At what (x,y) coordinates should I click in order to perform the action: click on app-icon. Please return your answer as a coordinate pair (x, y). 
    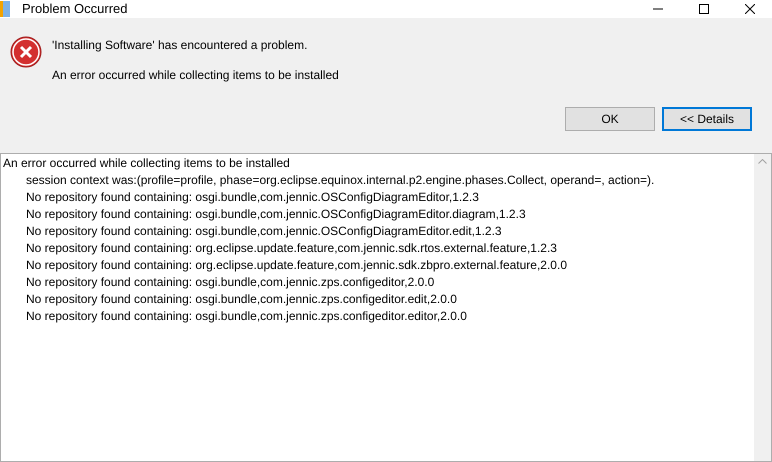
    Looking at the image, I should click on (5, 9).